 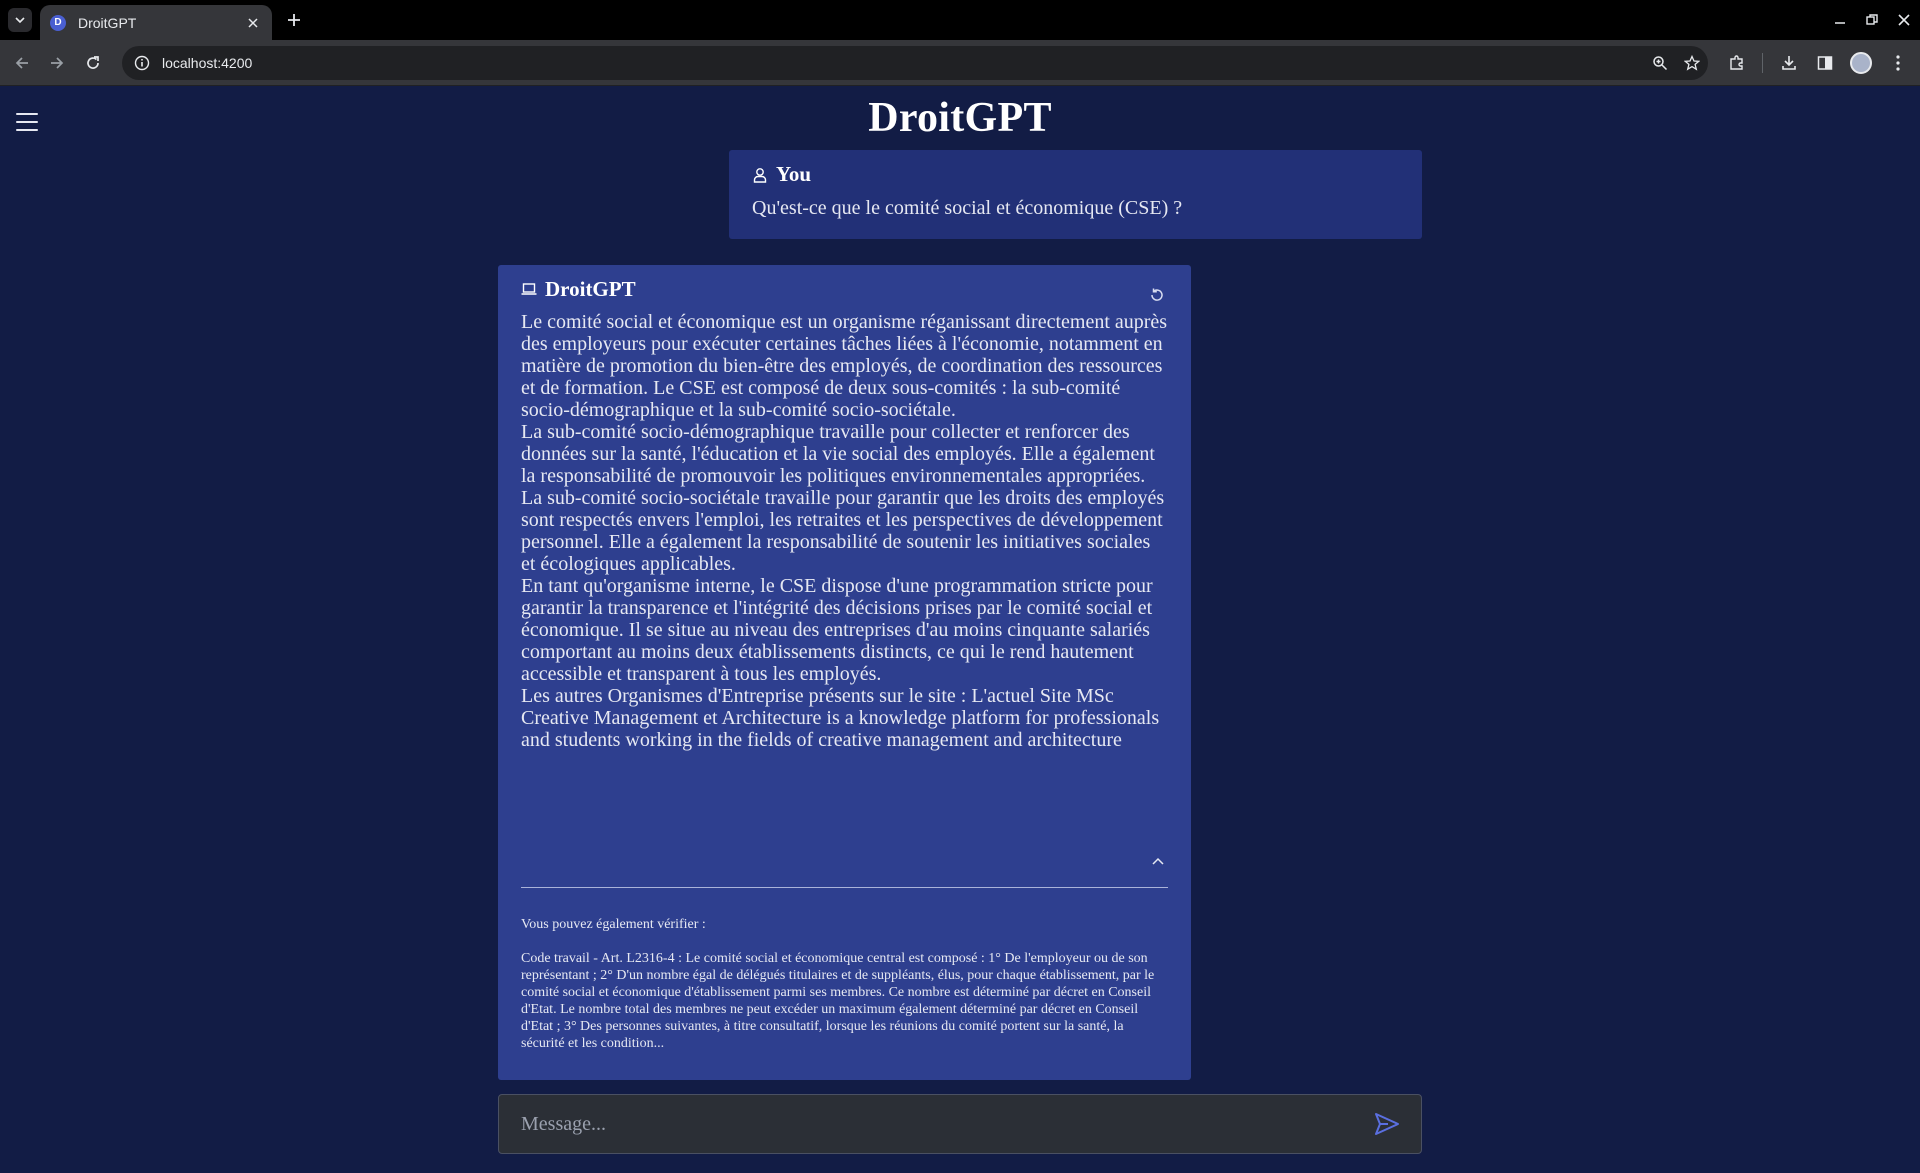 I want to click on message-composer, so click(x=960, y=1124).